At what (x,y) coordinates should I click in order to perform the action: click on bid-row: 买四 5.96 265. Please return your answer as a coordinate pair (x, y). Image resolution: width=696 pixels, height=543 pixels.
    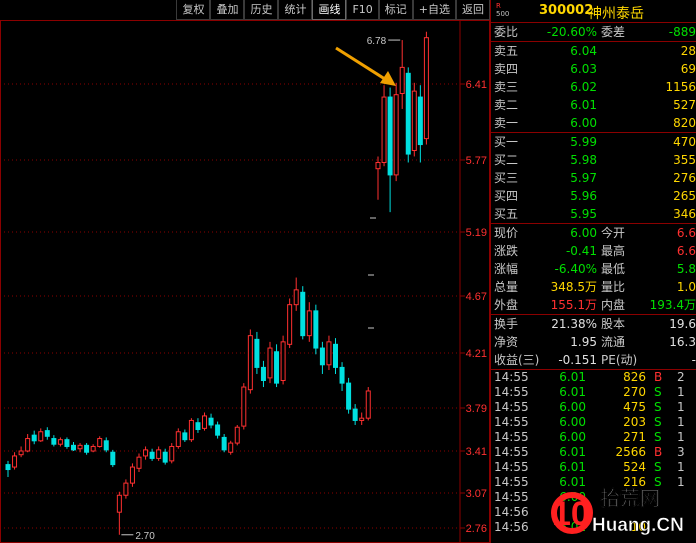
    Looking at the image, I should click on (593, 196).